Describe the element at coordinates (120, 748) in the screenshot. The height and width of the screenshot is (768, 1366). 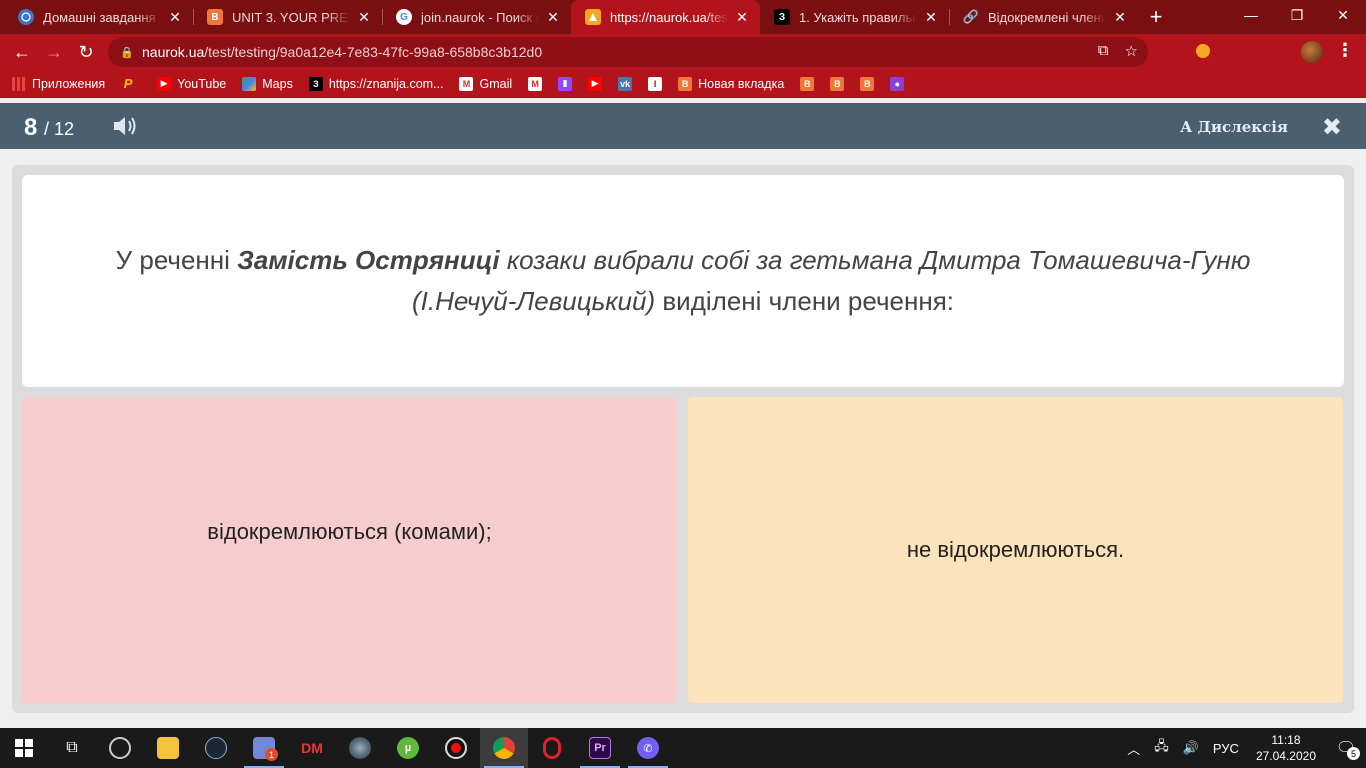
I see `obs-icon` at that location.